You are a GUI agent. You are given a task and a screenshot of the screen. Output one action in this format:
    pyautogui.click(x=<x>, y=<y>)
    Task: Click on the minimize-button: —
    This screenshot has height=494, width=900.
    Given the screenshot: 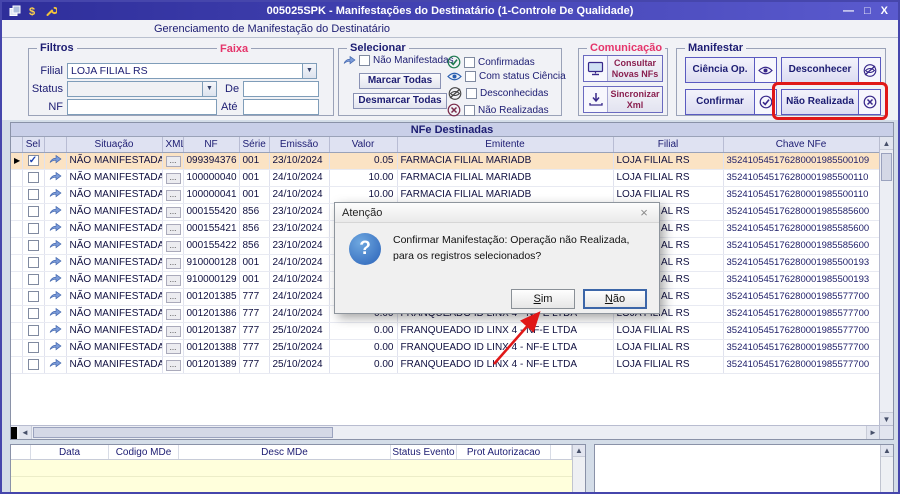 What is the action you would take?
    pyautogui.click(x=848, y=11)
    